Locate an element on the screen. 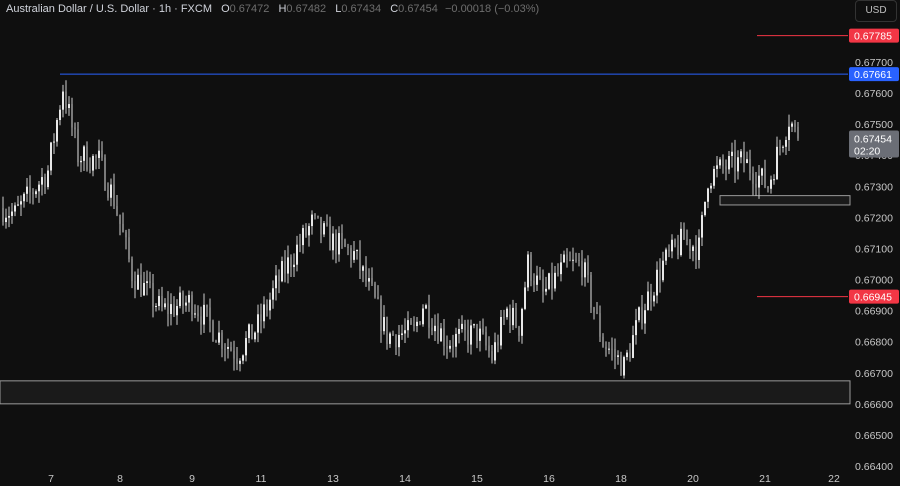 The image size is (900, 486). currency-button: USD is located at coordinates (876, 11).